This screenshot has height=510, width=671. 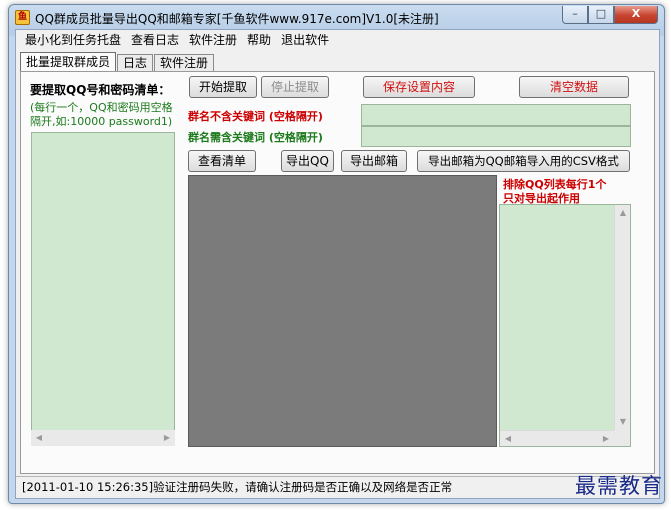 I want to click on tab-log: 日志, so click(x=135, y=63).